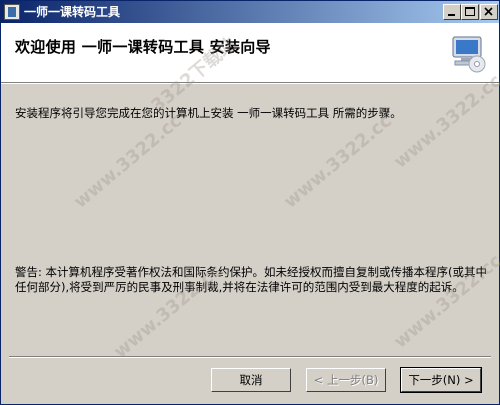 This screenshot has width=500, height=405. I want to click on back-button: < 上一步(B), so click(346, 380).